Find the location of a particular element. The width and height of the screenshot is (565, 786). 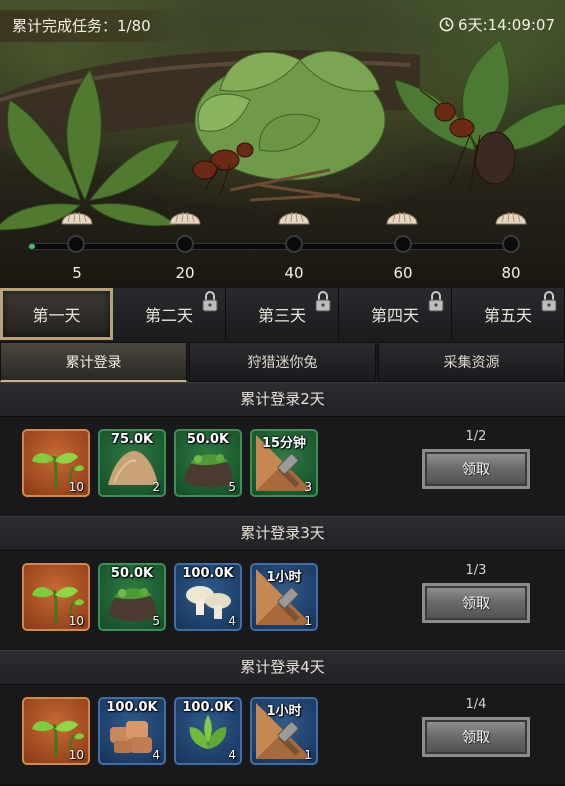

timer-text: 6天:14:09:07 is located at coordinates (506, 25).